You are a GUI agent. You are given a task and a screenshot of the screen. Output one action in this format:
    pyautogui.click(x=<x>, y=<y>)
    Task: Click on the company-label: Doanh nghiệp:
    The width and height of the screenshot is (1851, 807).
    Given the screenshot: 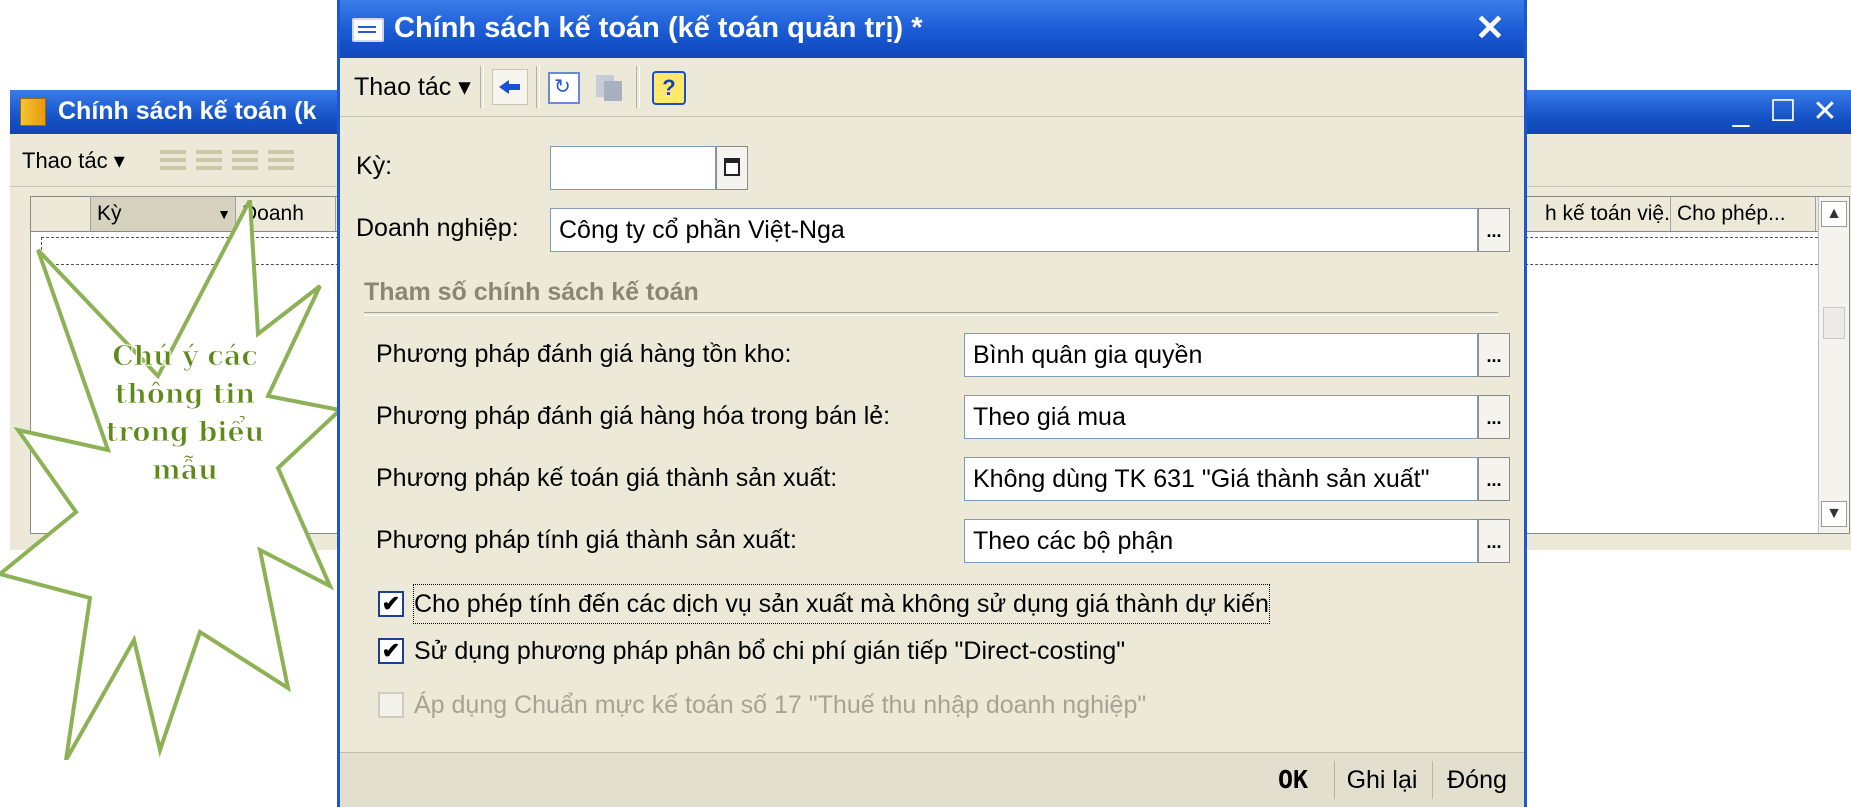 What is the action you would take?
    pyautogui.click(x=437, y=228)
    